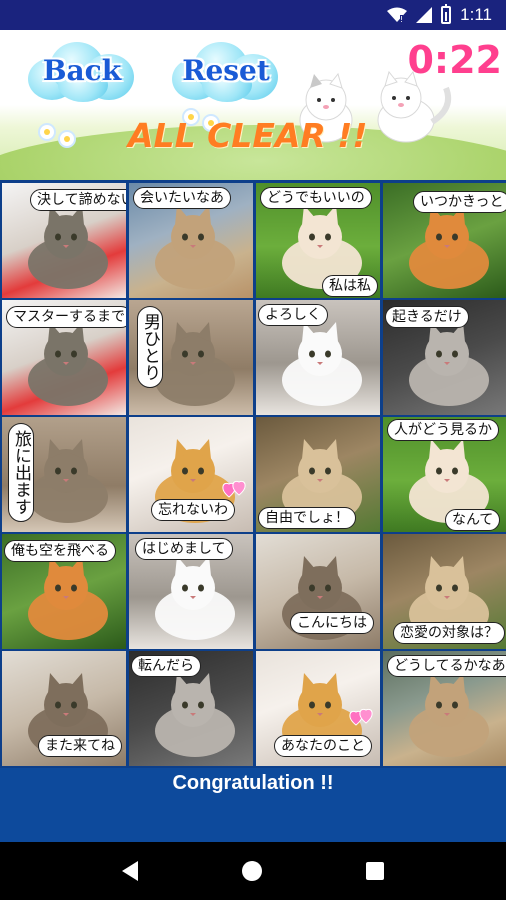 The image size is (506, 900). Describe the element at coordinates (182, 198) in the screenshot. I see `speech-bubble: 会いたいなあ` at that location.